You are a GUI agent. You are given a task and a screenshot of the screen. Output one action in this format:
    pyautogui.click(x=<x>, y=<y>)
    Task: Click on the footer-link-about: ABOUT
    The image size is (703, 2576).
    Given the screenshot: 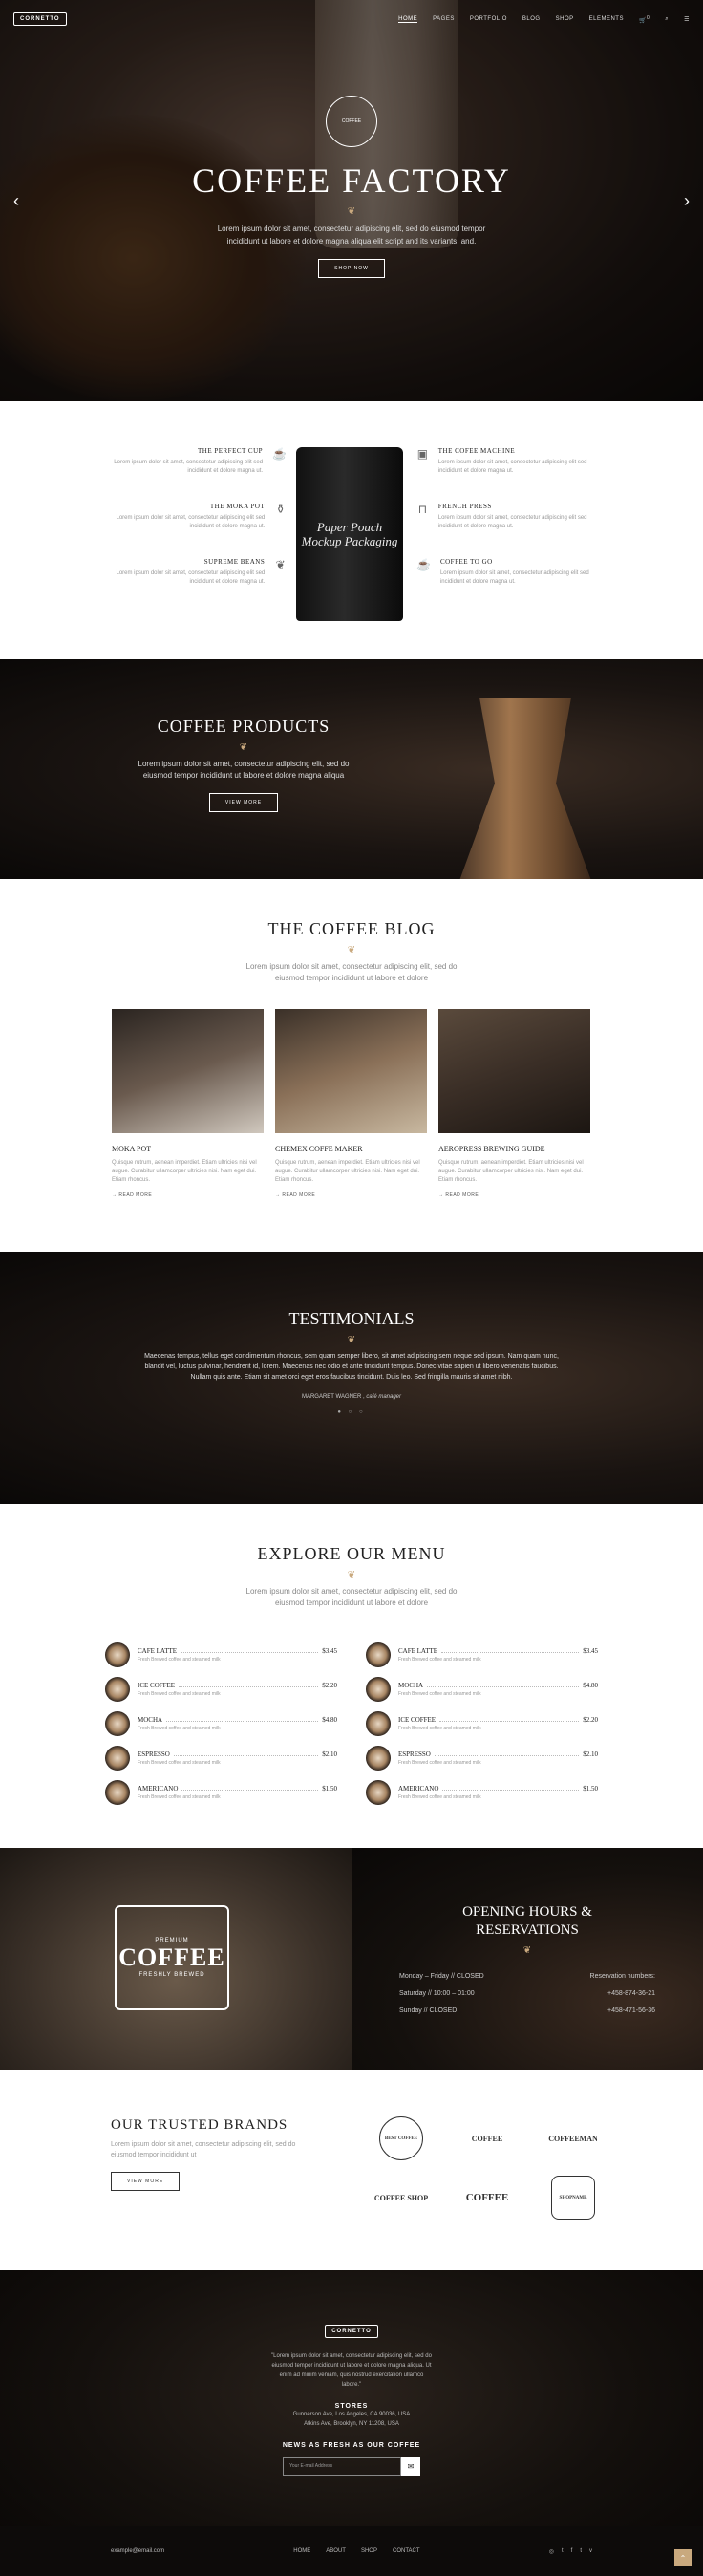 What is the action you would take?
    pyautogui.click(x=336, y=2551)
    